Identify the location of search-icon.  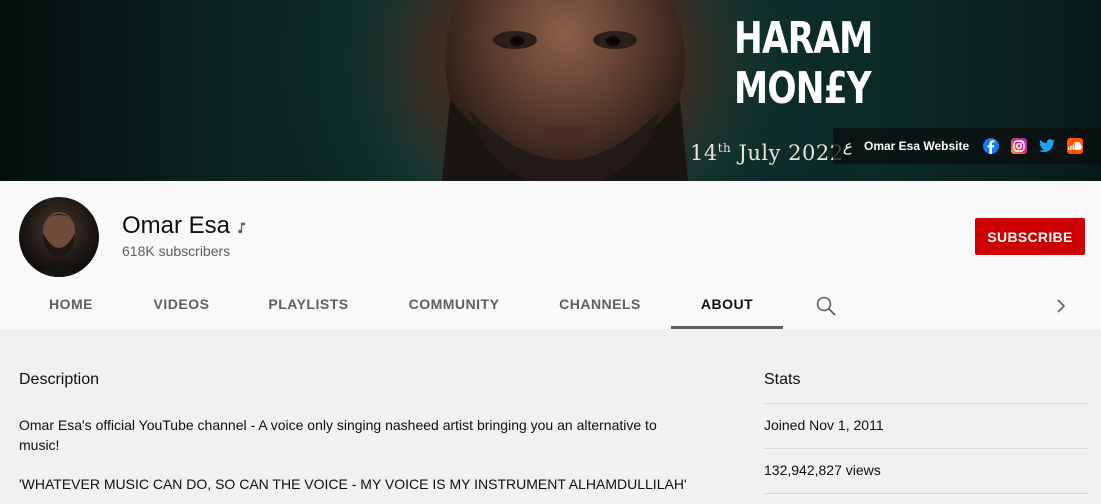
(826, 306).